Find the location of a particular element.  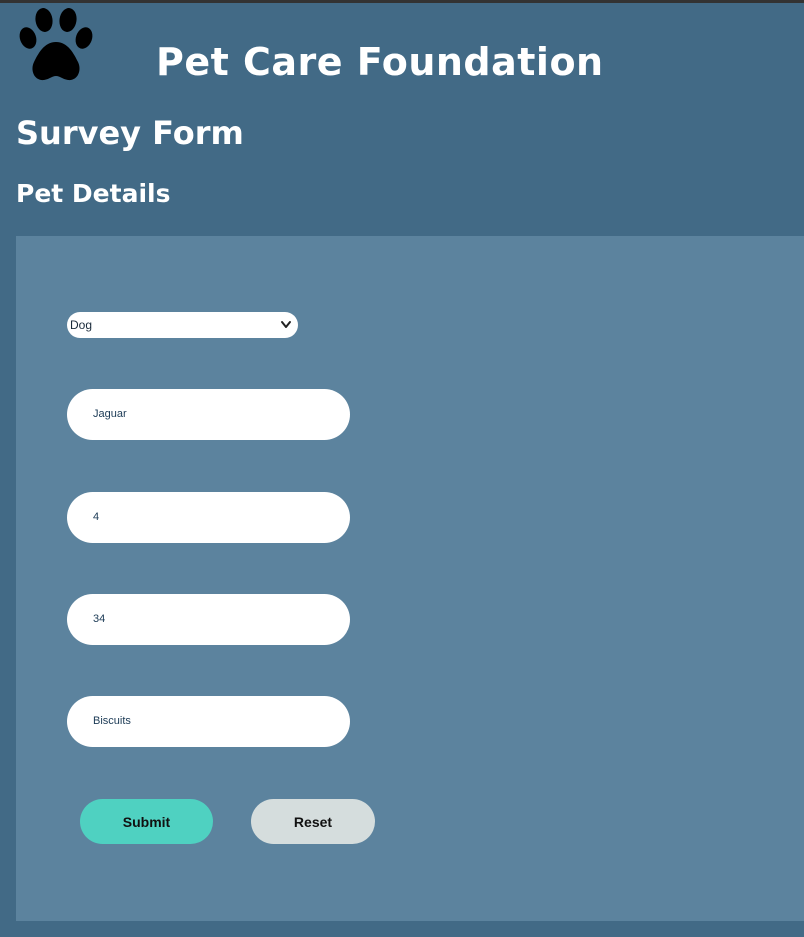

pet-age-field: 4 is located at coordinates (208, 517).